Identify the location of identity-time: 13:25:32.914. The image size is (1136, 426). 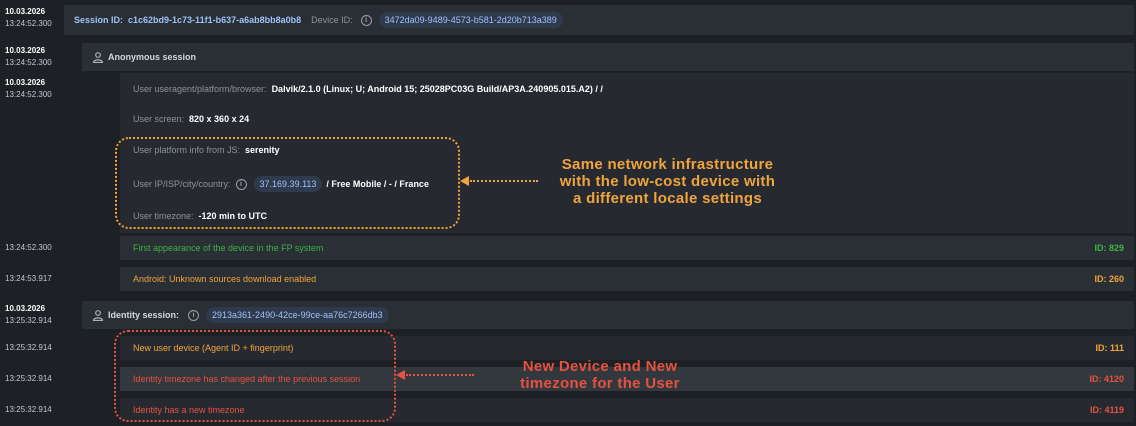
(28, 320).